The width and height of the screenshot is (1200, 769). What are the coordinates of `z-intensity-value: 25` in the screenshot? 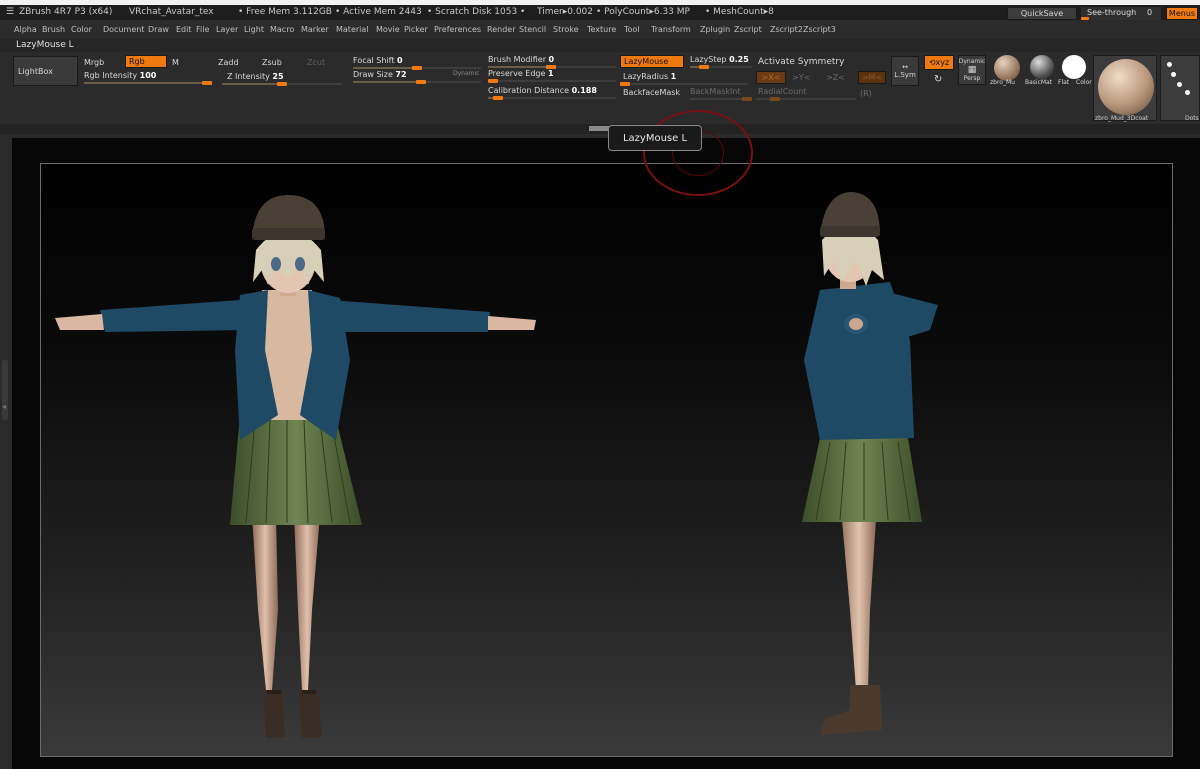 It's located at (278, 76).